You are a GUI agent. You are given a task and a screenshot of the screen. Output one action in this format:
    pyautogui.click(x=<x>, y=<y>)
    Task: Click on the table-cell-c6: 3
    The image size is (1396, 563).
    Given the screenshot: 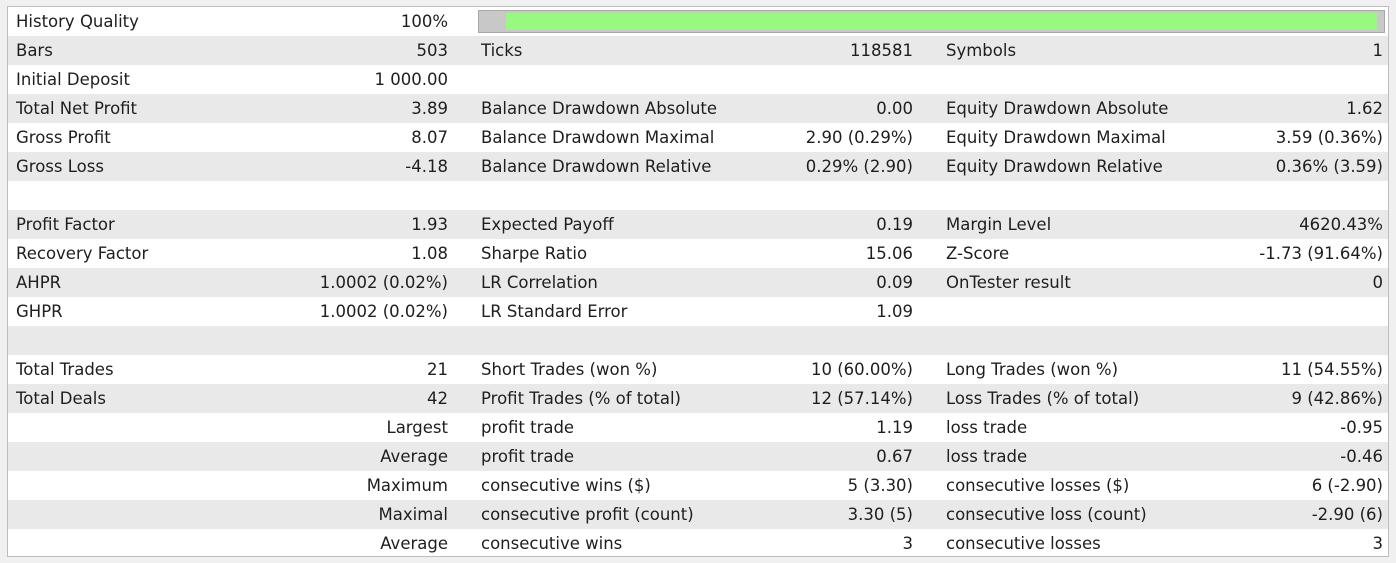 What is the action you would take?
    pyautogui.click(x=1378, y=543)
    